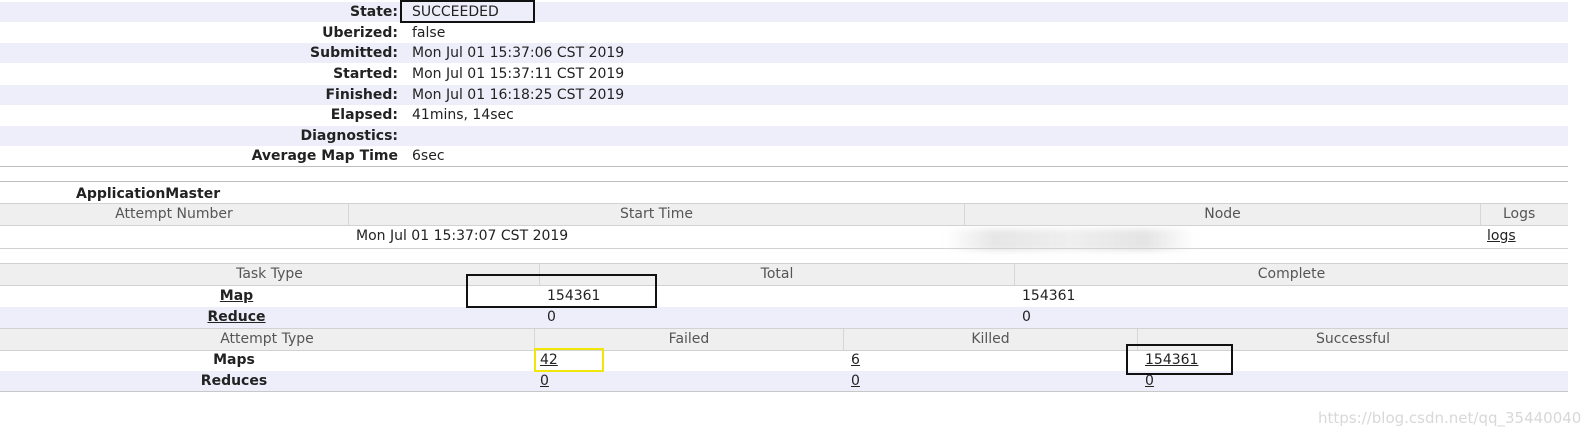 The height and width of the screenshot is (446, 1594). Describe the element at coordinates (784, 317) in the screenshot. I see `task-row-reduce: Reduce 0 0` at that location.